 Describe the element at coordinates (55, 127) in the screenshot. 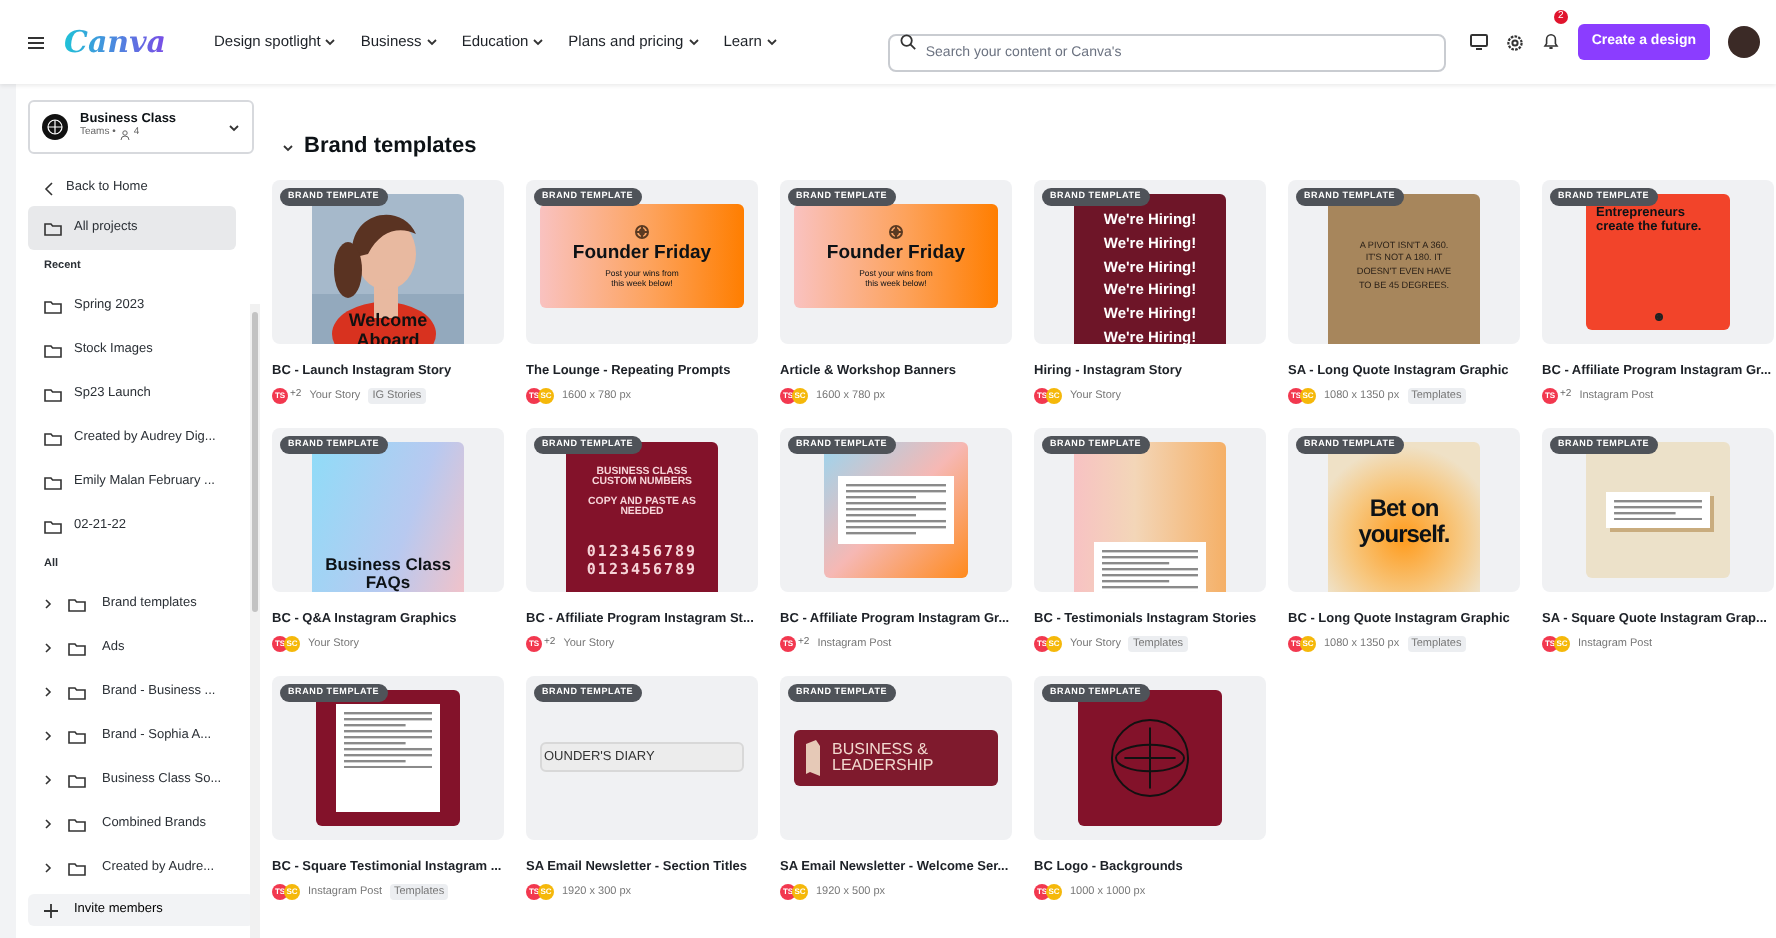

I see `team-logo-icon` at that location.